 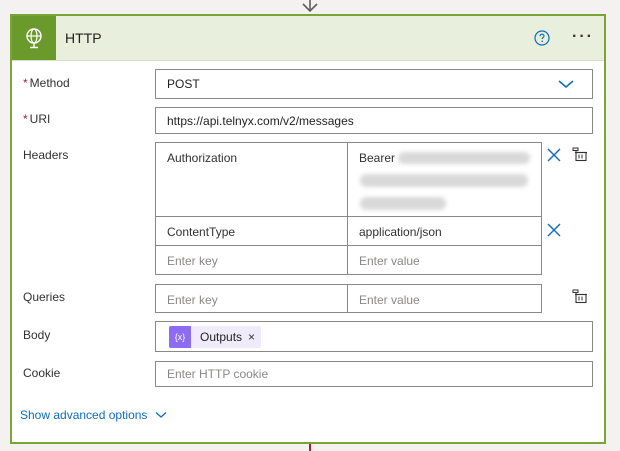 I want to click on cookie-input: Enter HTTP cookie, so click(x=374, y=374).